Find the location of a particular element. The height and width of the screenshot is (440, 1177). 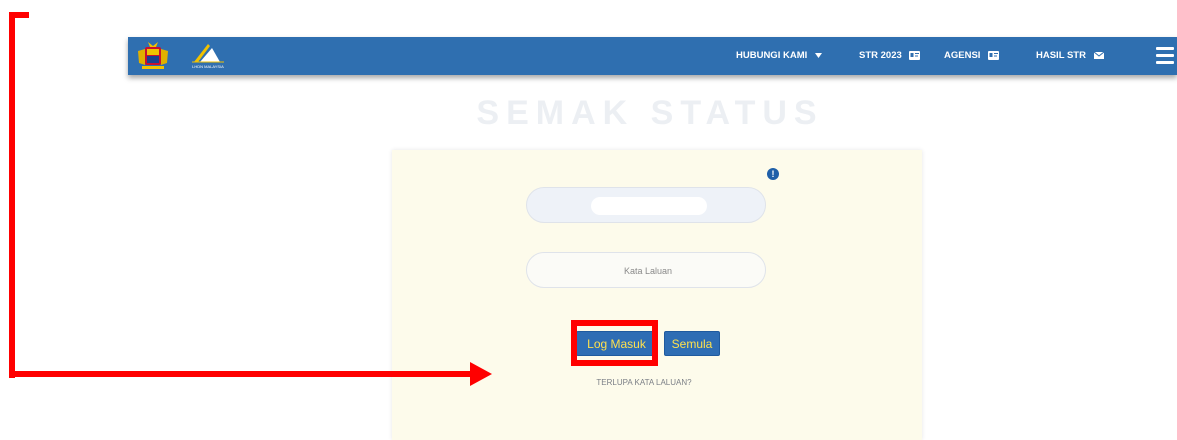

password-field is located at coordinates (647, 270).